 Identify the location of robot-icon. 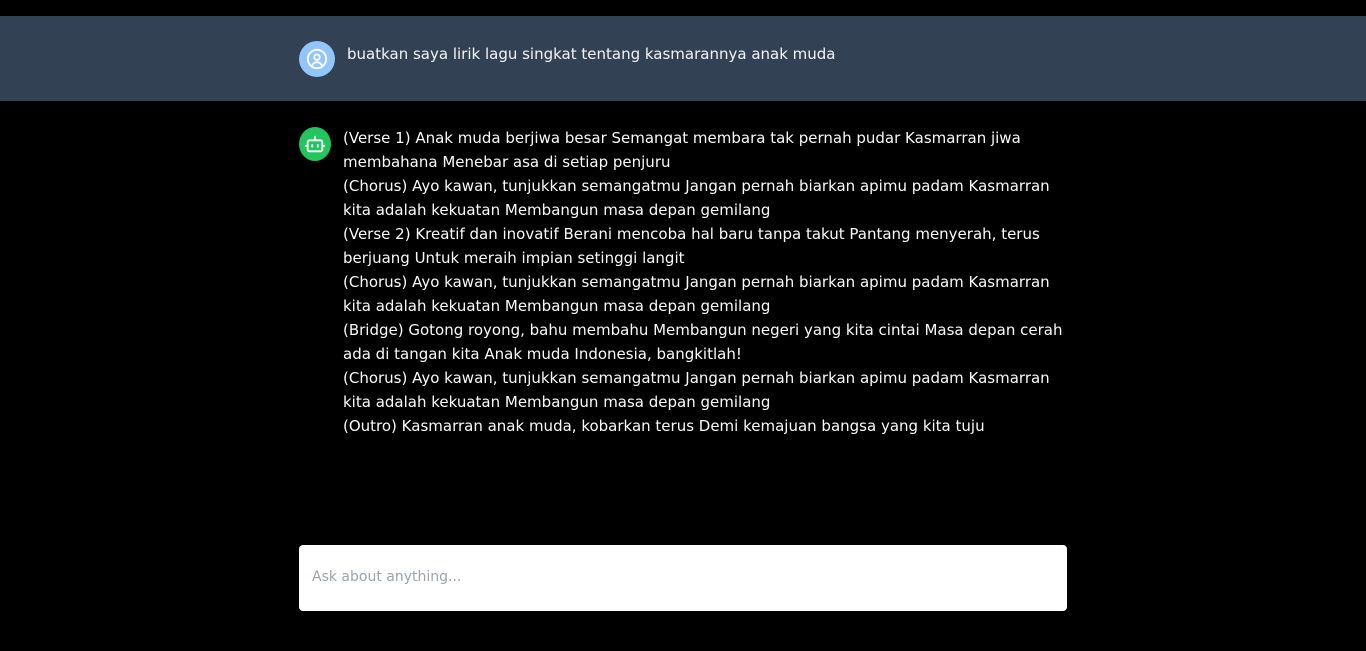
(315, 144).